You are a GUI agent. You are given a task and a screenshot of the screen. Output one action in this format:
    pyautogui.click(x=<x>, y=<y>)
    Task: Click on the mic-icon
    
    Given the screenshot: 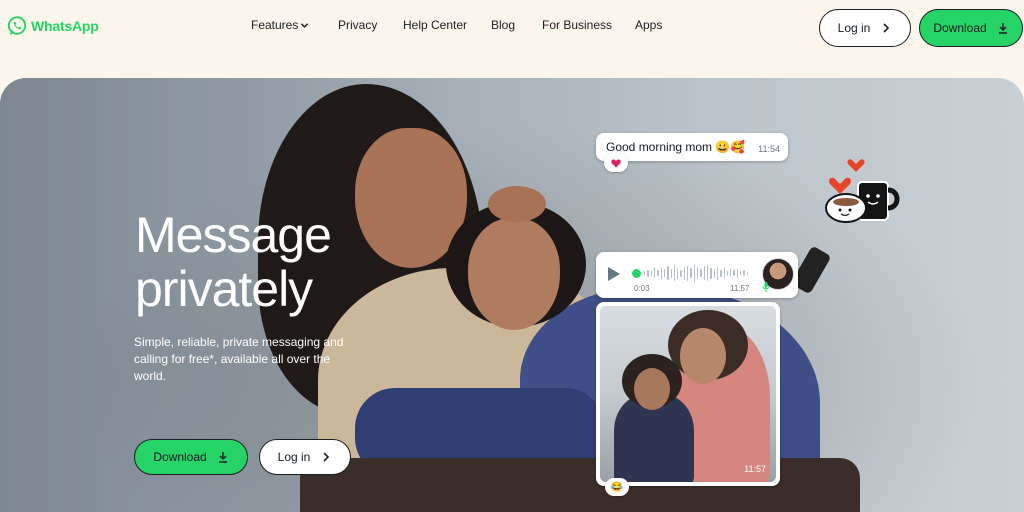 What is the action you would take?
    pyautogui.click(x=766, y=287)
    